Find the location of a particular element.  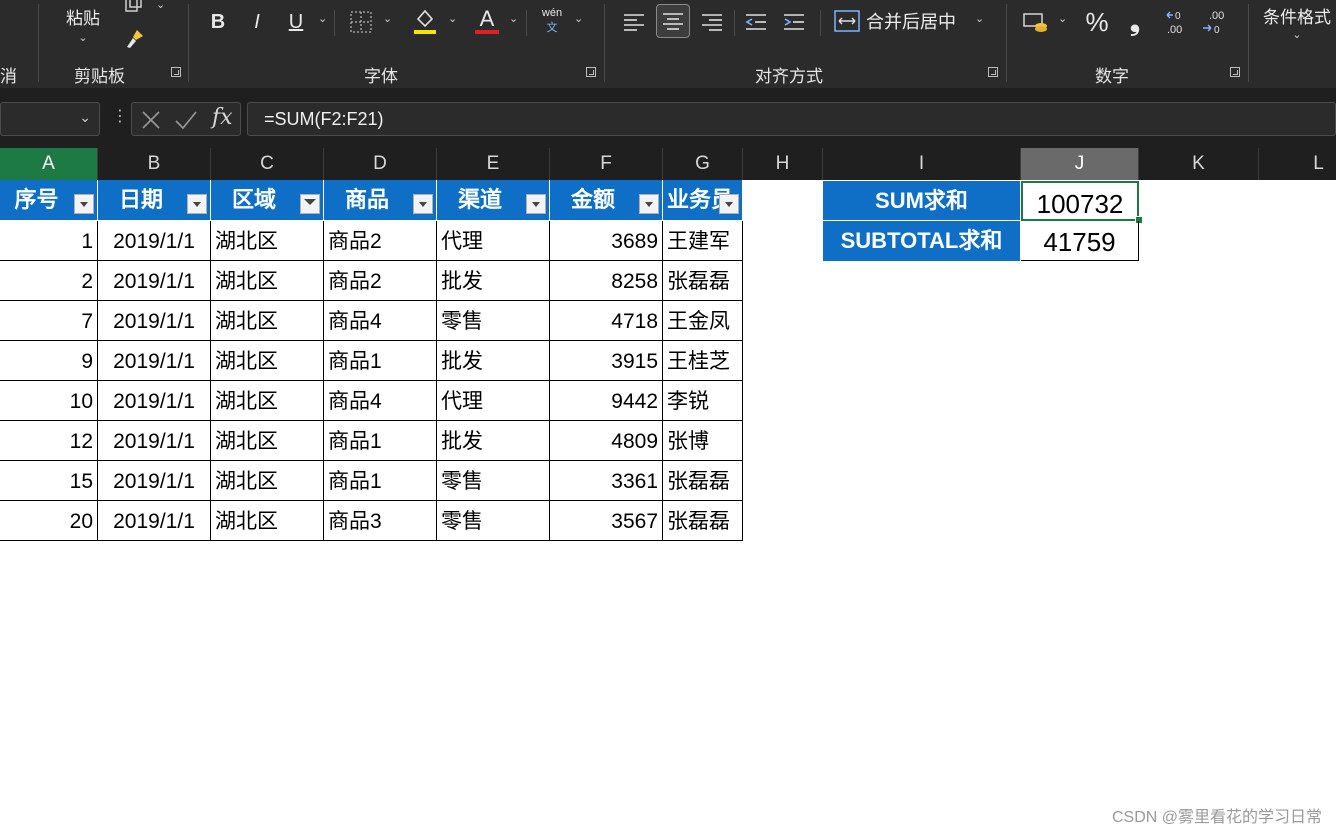

italic-button: I is located at coordinates (257, 22).